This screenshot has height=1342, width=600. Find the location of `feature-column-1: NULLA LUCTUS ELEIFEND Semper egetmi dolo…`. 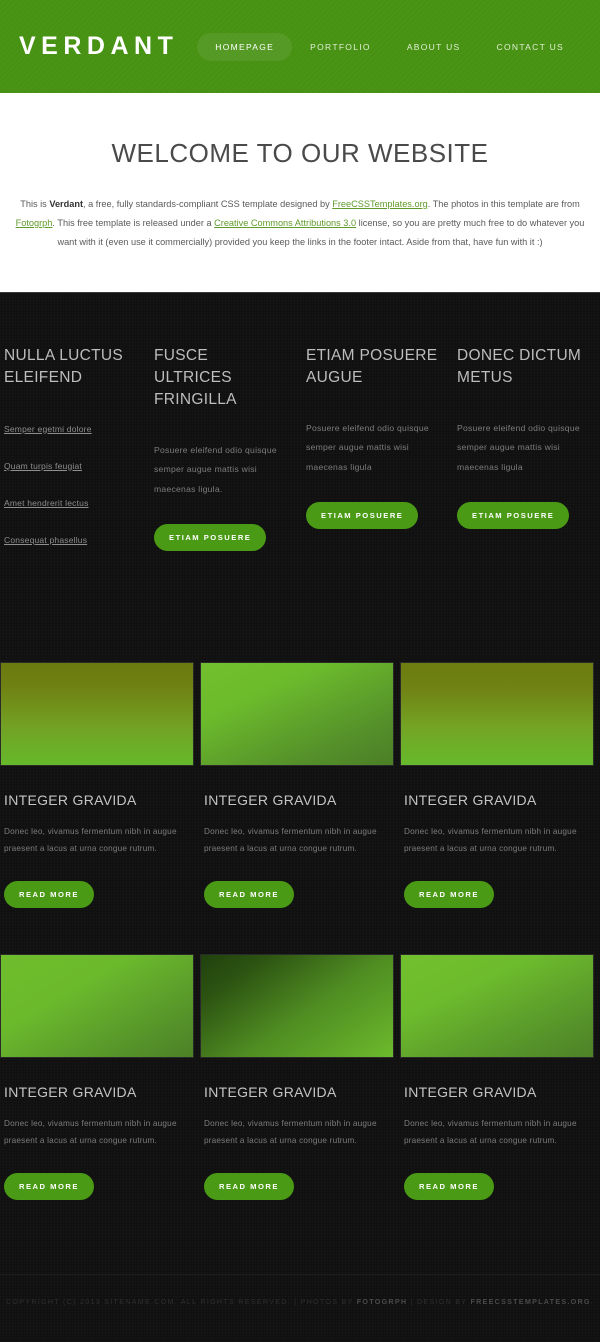

feature-column-1: NULLA LUCTUS ELEIFEND Semper egetmi dolo… is located at coordinates (75, 456).